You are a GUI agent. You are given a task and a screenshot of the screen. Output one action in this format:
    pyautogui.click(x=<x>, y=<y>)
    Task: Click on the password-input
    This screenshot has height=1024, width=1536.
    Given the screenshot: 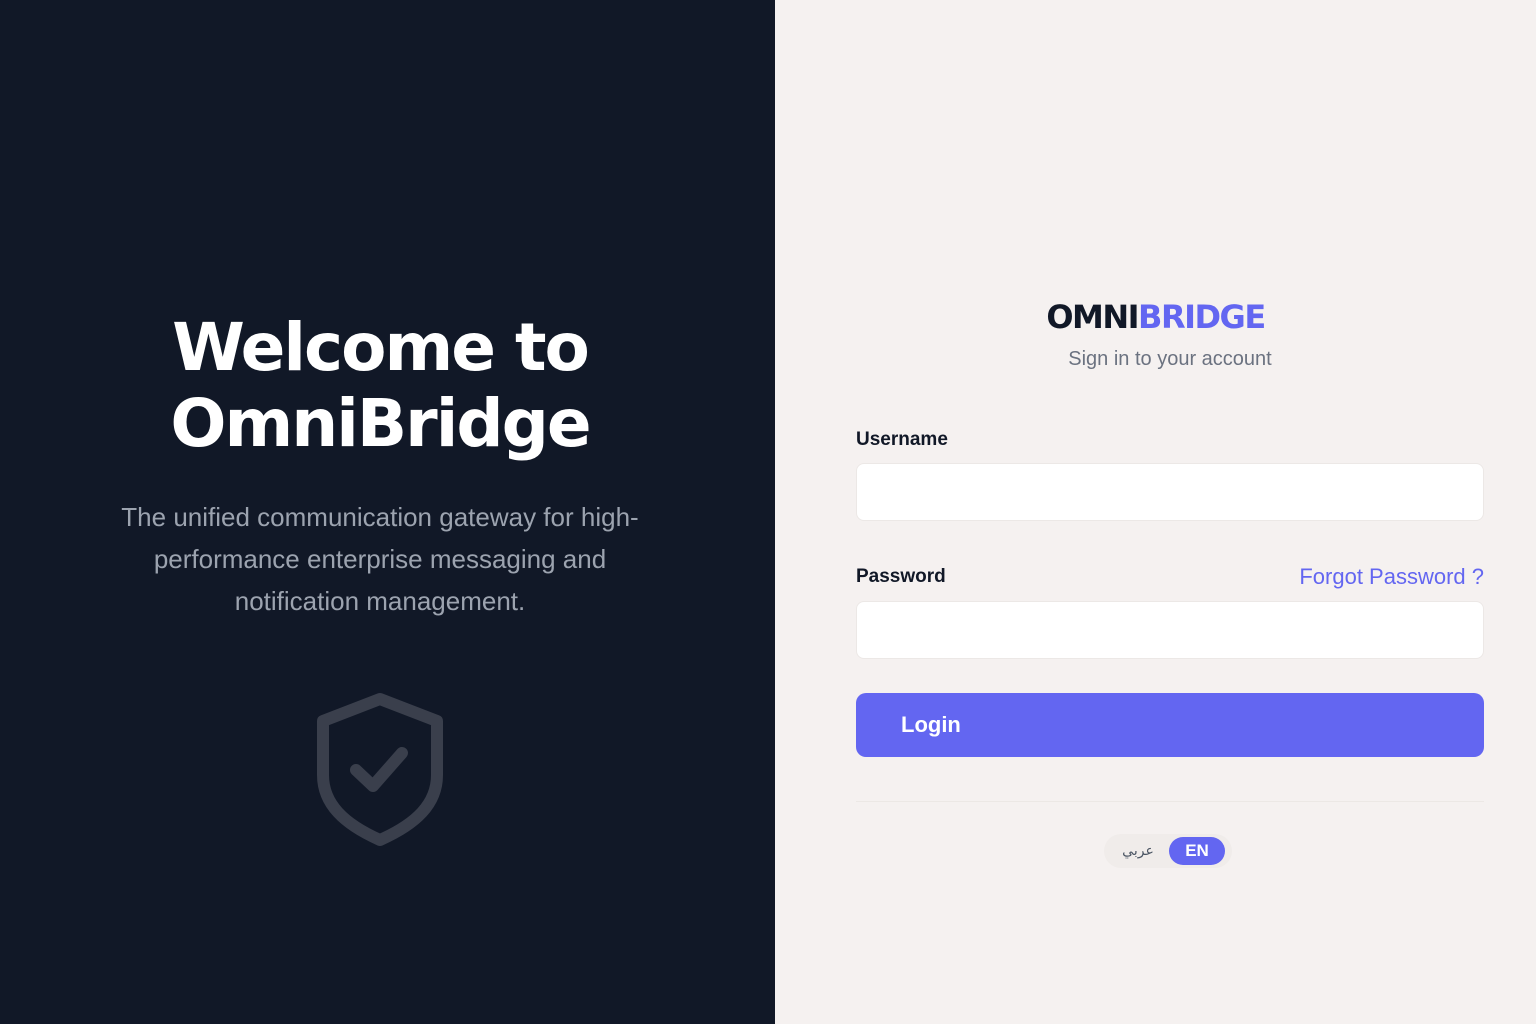 What is the action you would take?
    pyautogui.click(x=1170, y=630)
    